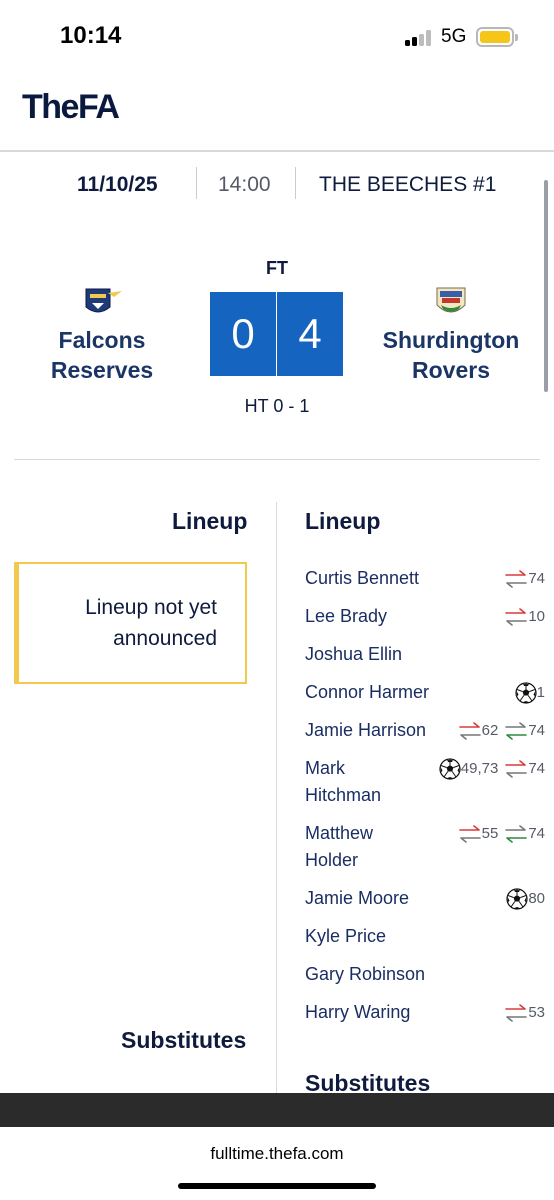  I want to click on player-row: Jamie Moore 80, so click(425, 898).